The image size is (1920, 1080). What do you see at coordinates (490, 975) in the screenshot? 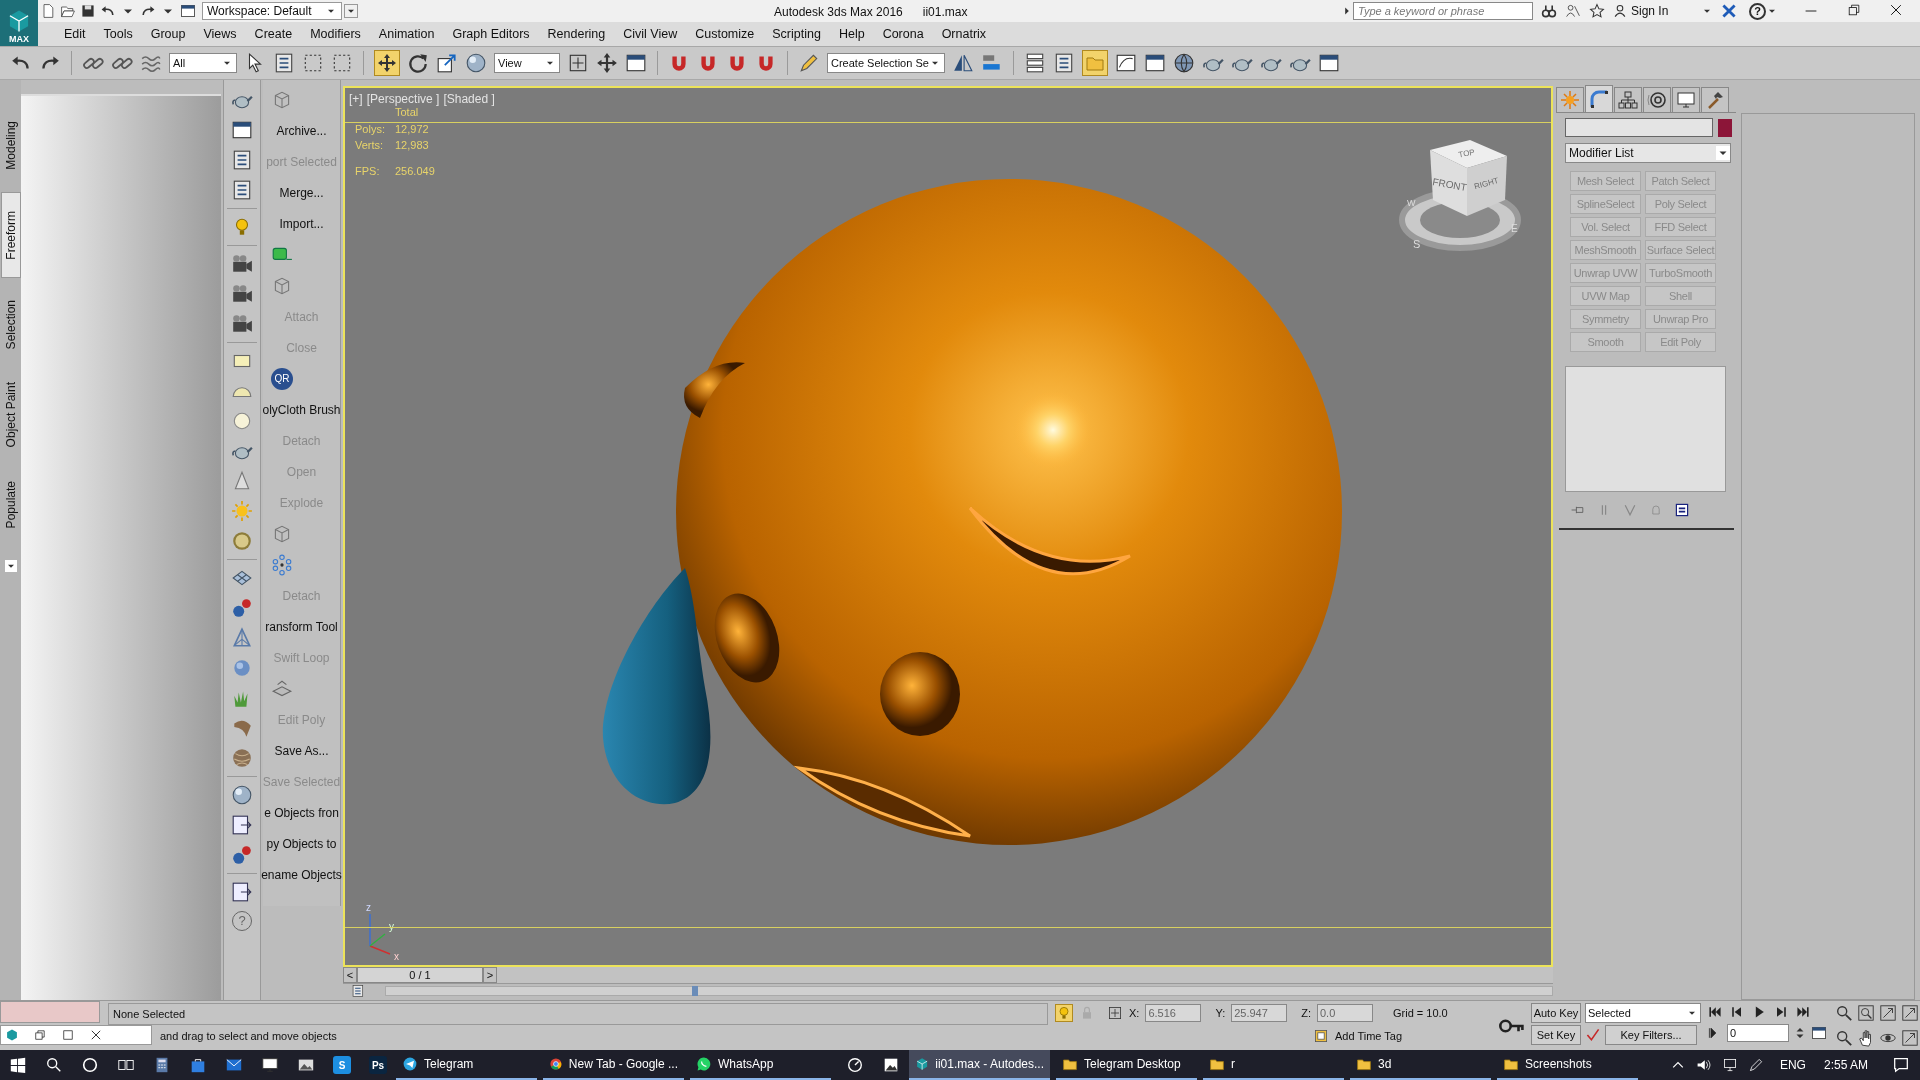
I see `next-frame-button: >` at bounding box center [490, 975].